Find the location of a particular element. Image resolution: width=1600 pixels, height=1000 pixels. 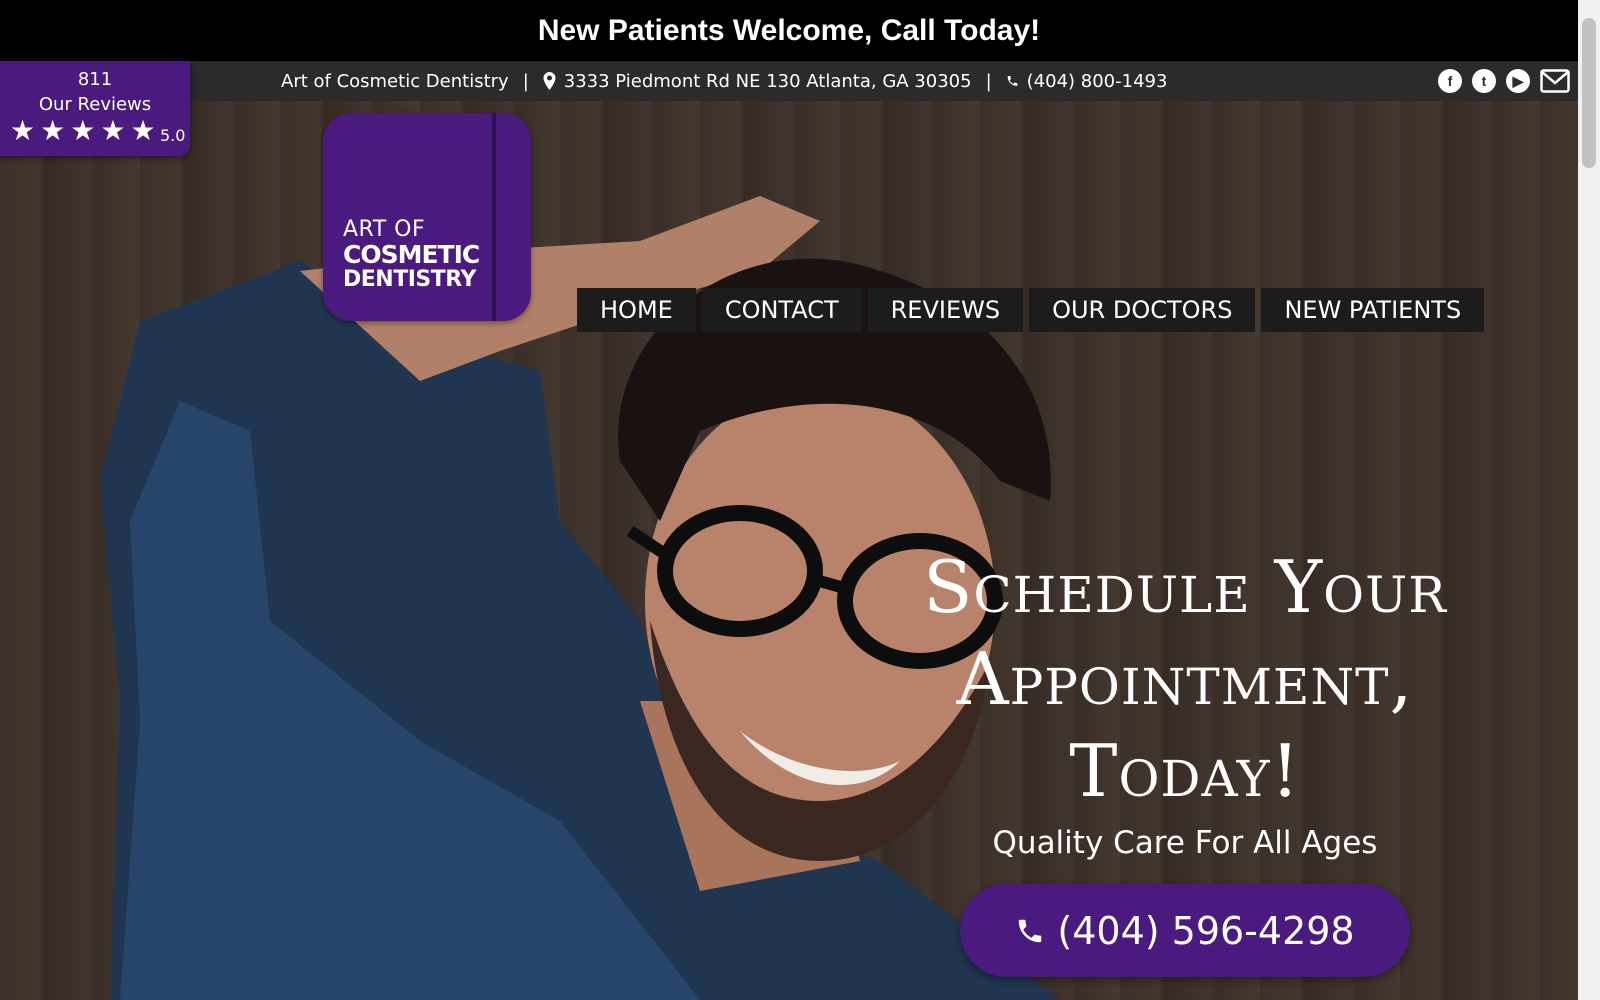

review-count: 811 is located at coordinates (95, 79).